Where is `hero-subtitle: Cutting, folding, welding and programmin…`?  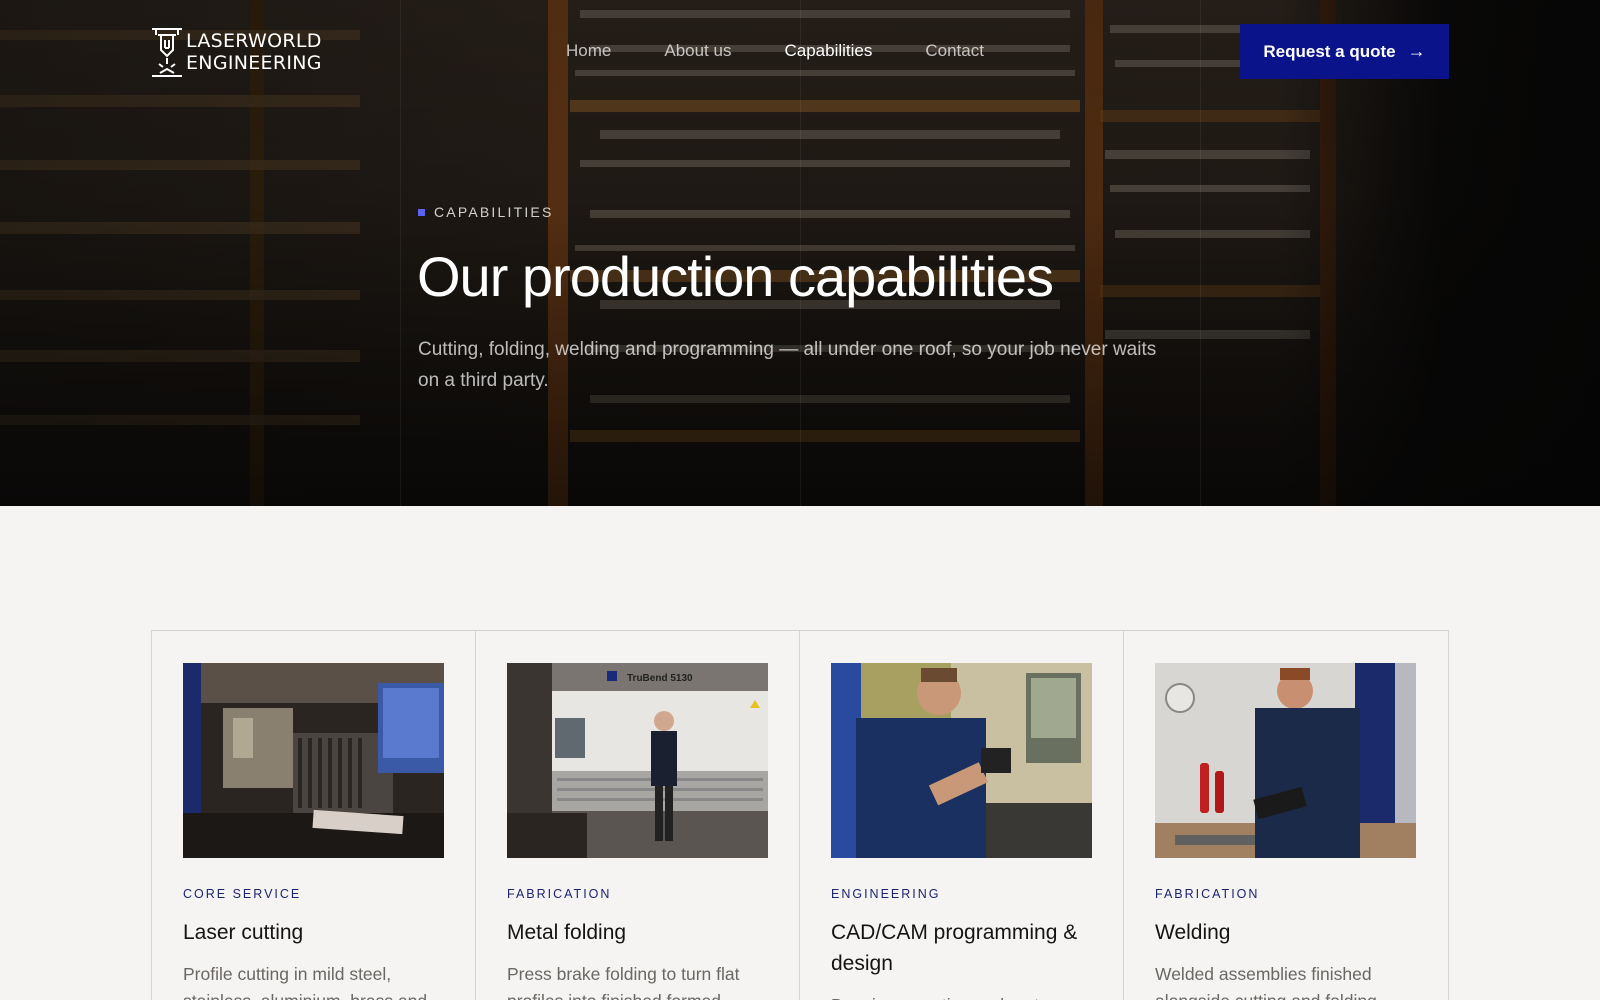
hero-subtitle: Cutting, folding, welding and programmin… is located at coordinates (787, 365).